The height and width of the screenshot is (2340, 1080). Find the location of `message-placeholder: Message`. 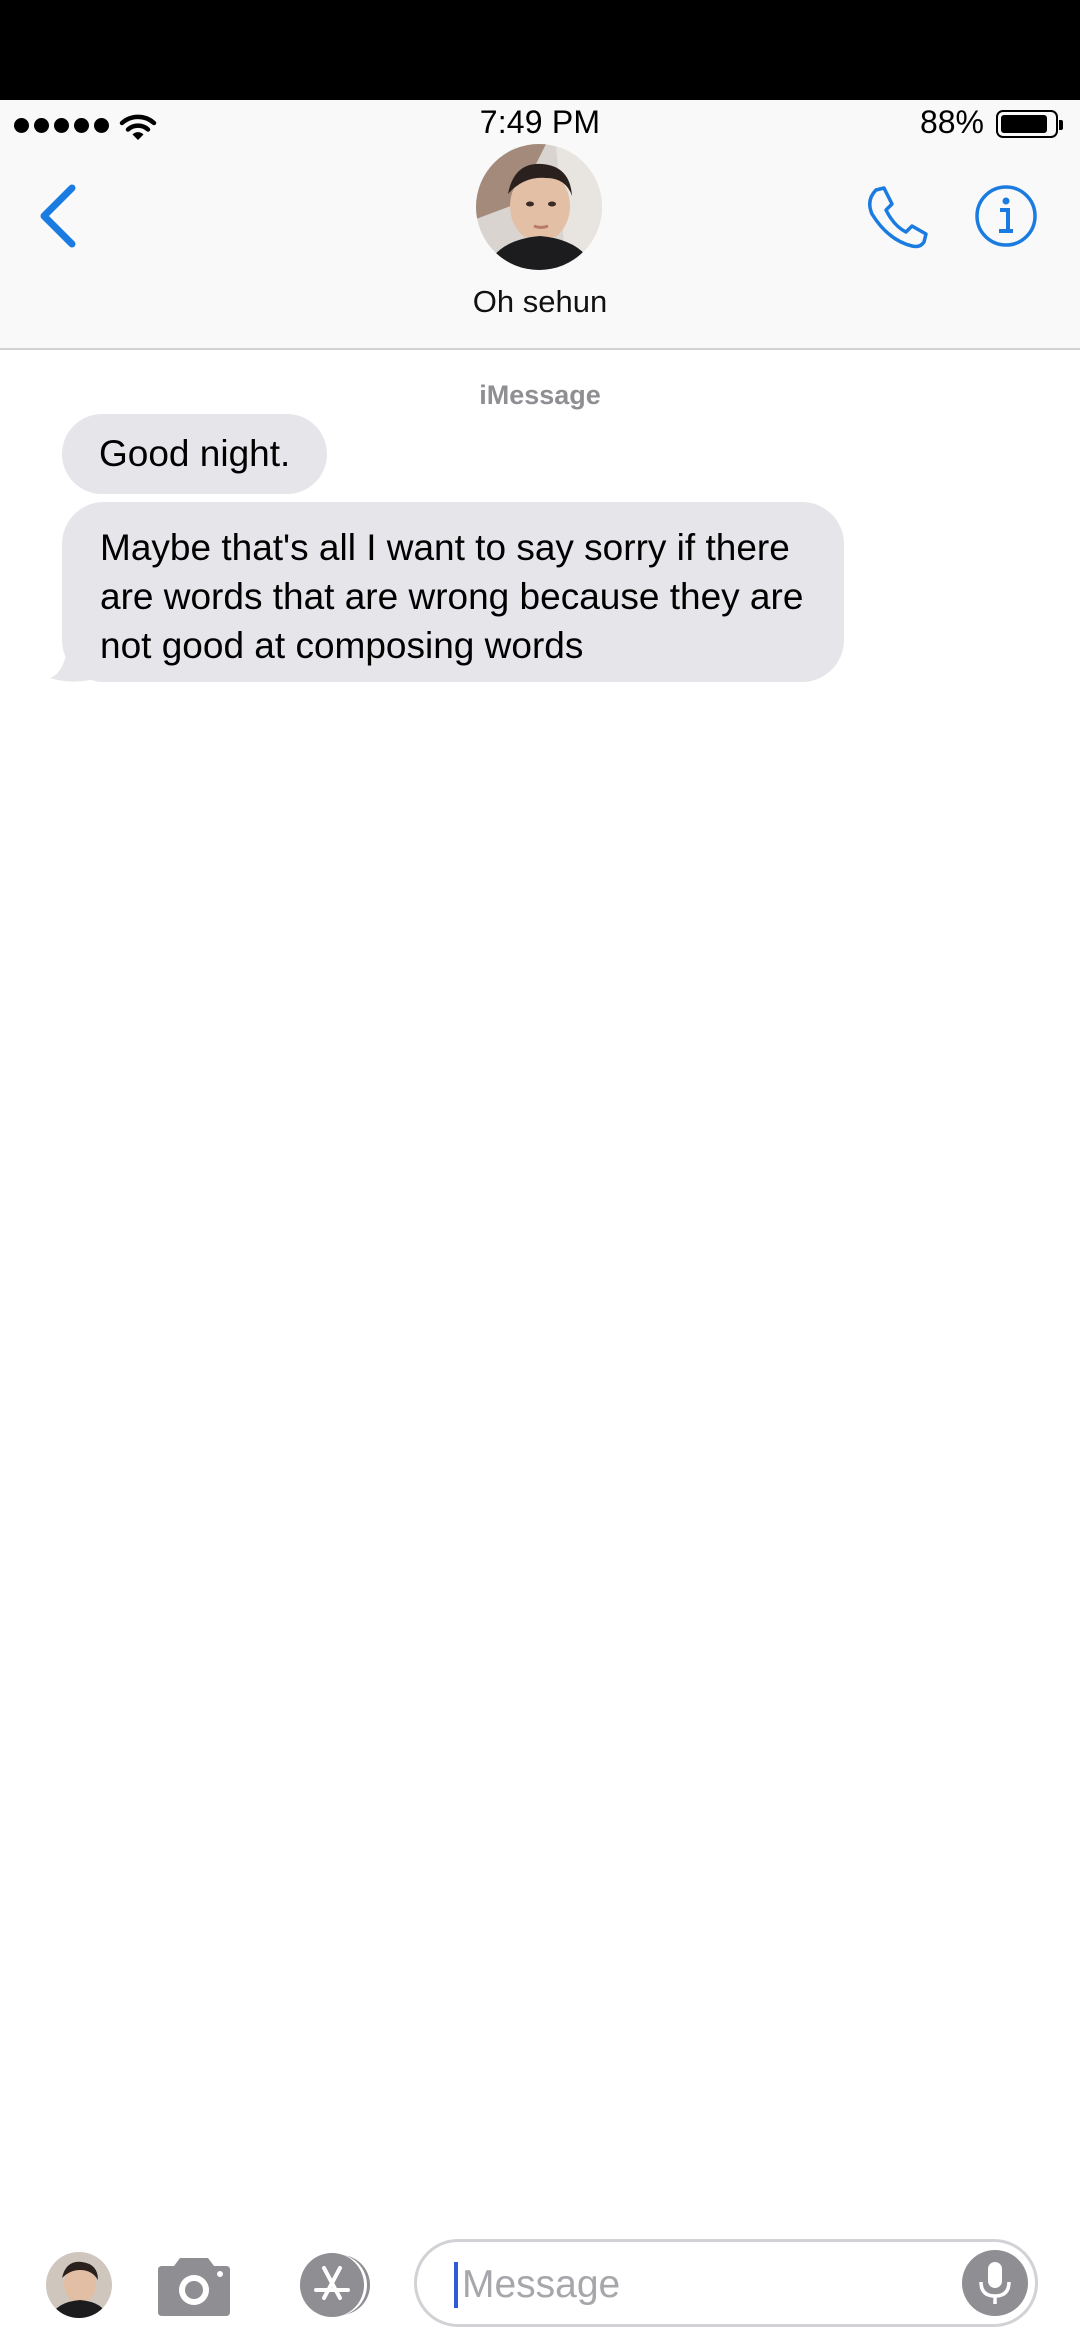

message-placeholder: Message is located at coordinates (541, 2284).